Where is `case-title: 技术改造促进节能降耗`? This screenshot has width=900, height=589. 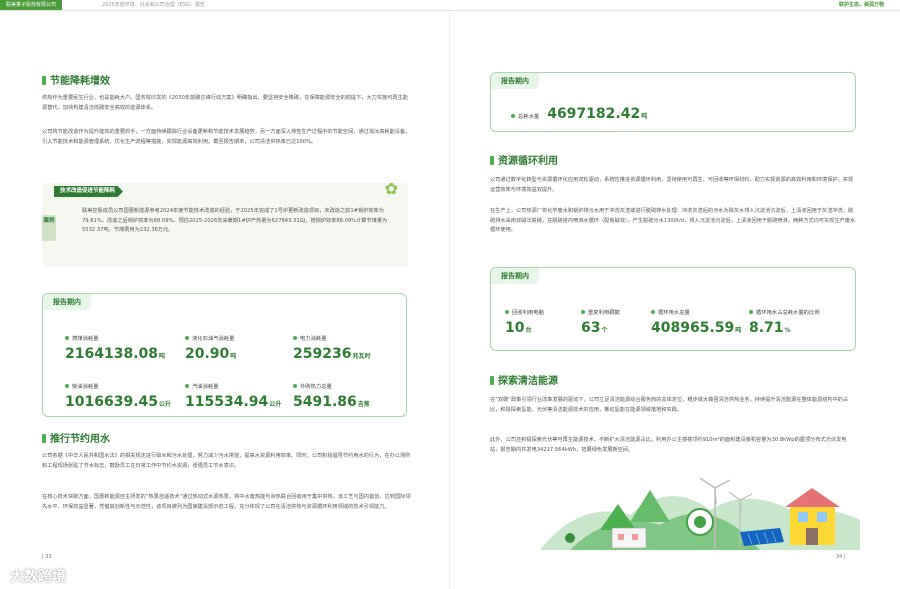 case-title: 技术改造促进节能降耗 is located at coordinates (89, 191).